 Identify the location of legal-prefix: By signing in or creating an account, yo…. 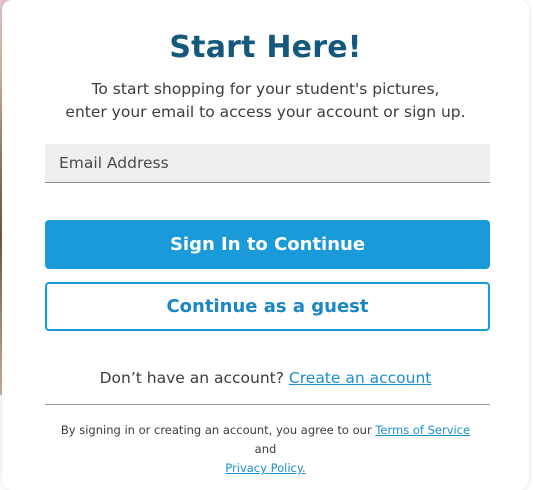
(216, 430).